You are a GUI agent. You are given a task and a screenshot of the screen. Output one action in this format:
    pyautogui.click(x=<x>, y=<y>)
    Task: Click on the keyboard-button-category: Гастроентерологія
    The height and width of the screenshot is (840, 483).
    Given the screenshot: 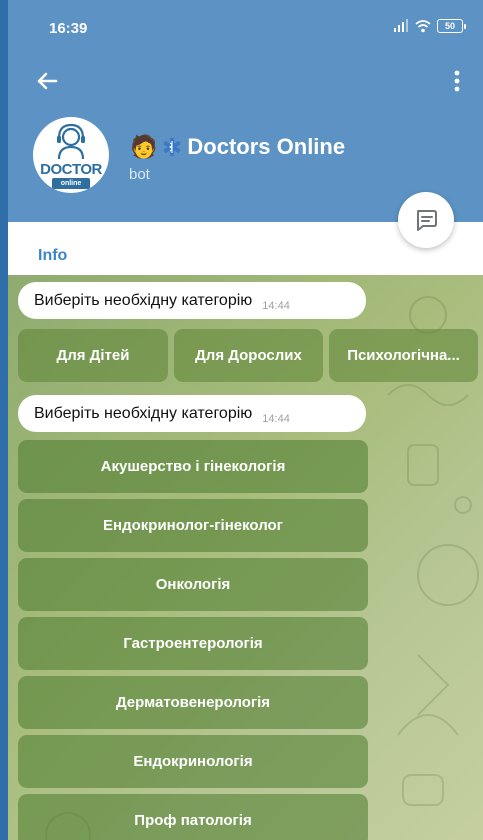 What is the action you would take?
    pyautogui.click(x=193, y=643)
    